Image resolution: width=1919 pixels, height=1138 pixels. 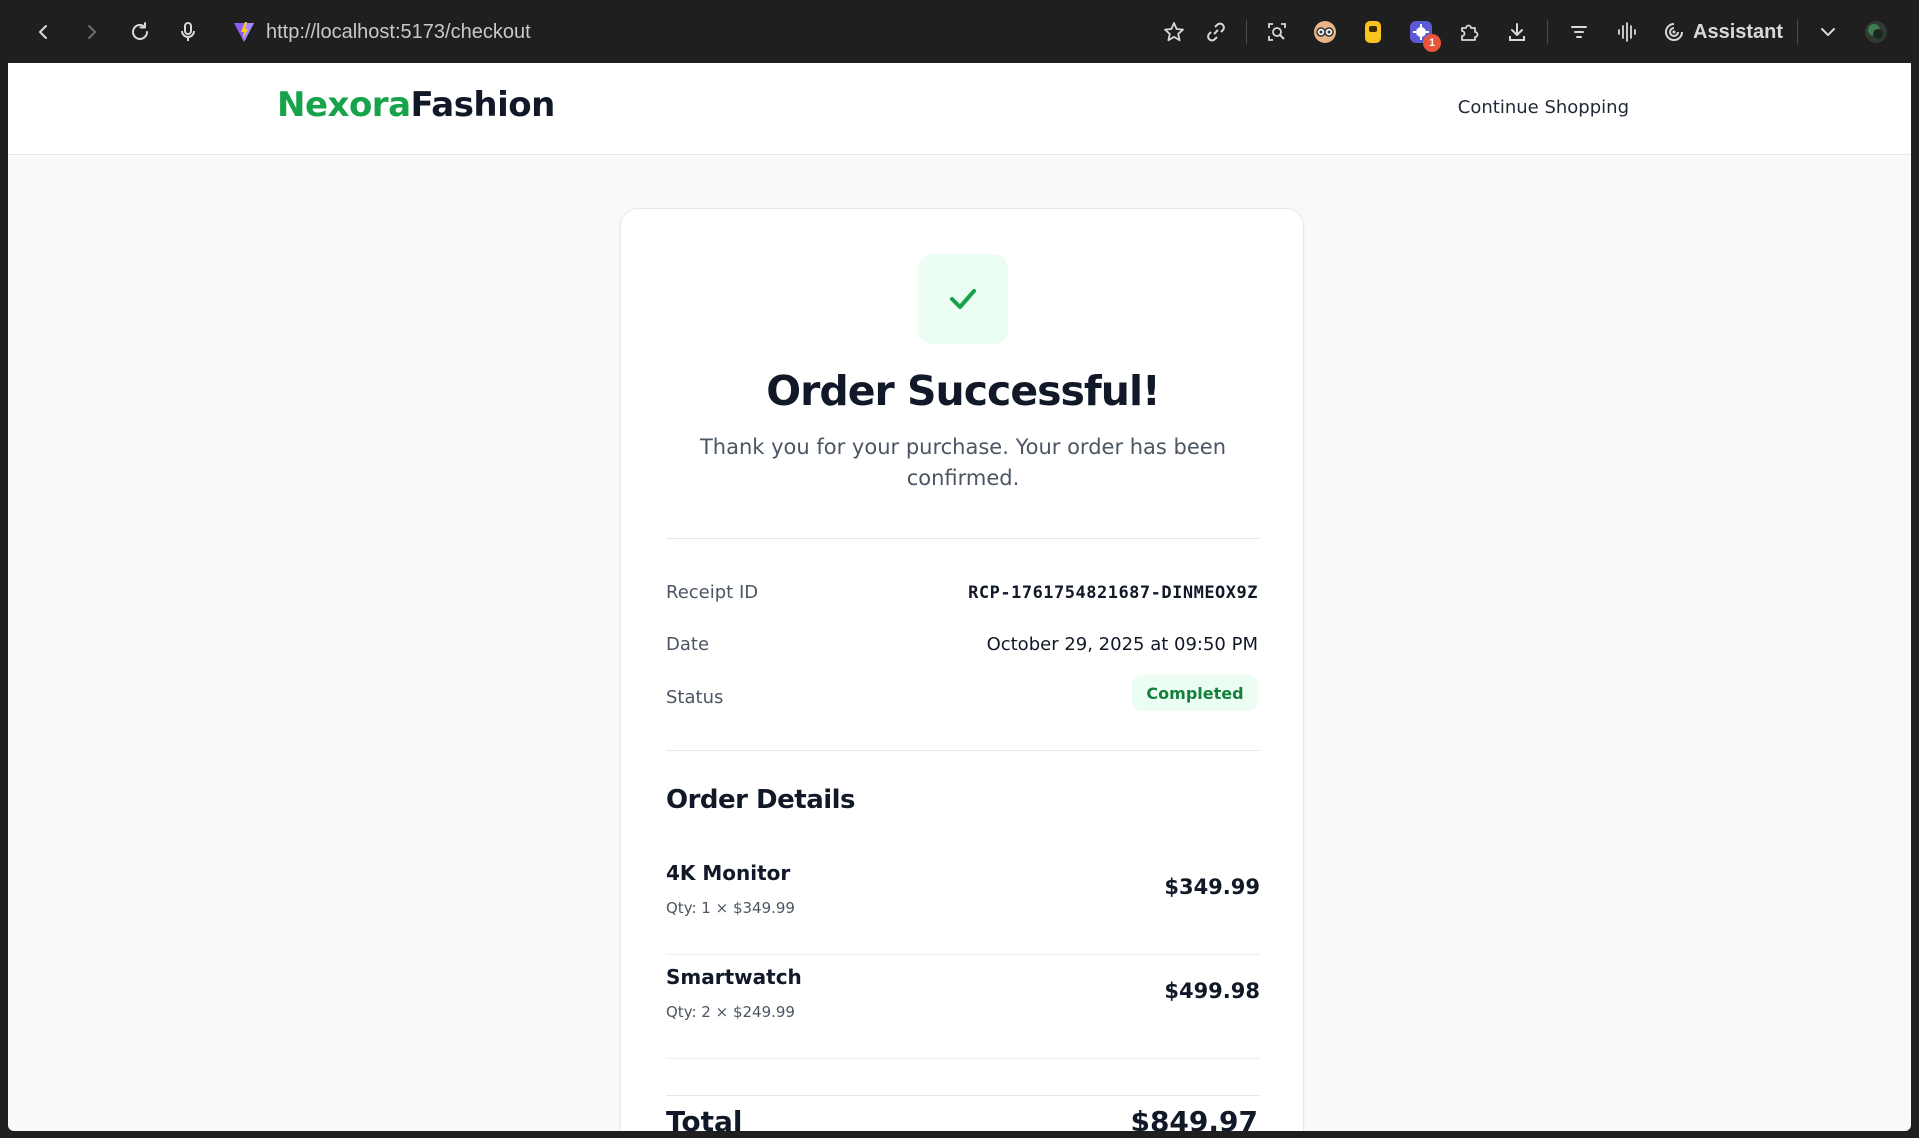 What do you see at coordinates (1277, 32) in the screenshot?
I see `lens-icon` at bounding box center [1277, 32].